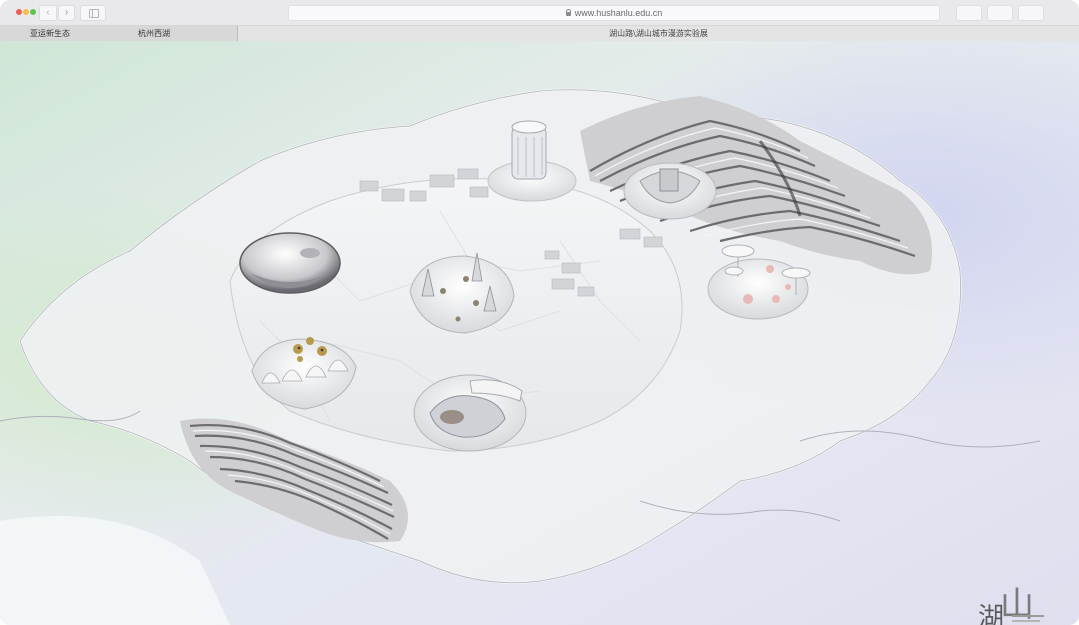 This screenshot has height=625, width=1079. What do you see at coordinates (26, 12) in the screenshot?
I see `minimize-window-button` at bounding box center [26, 12].